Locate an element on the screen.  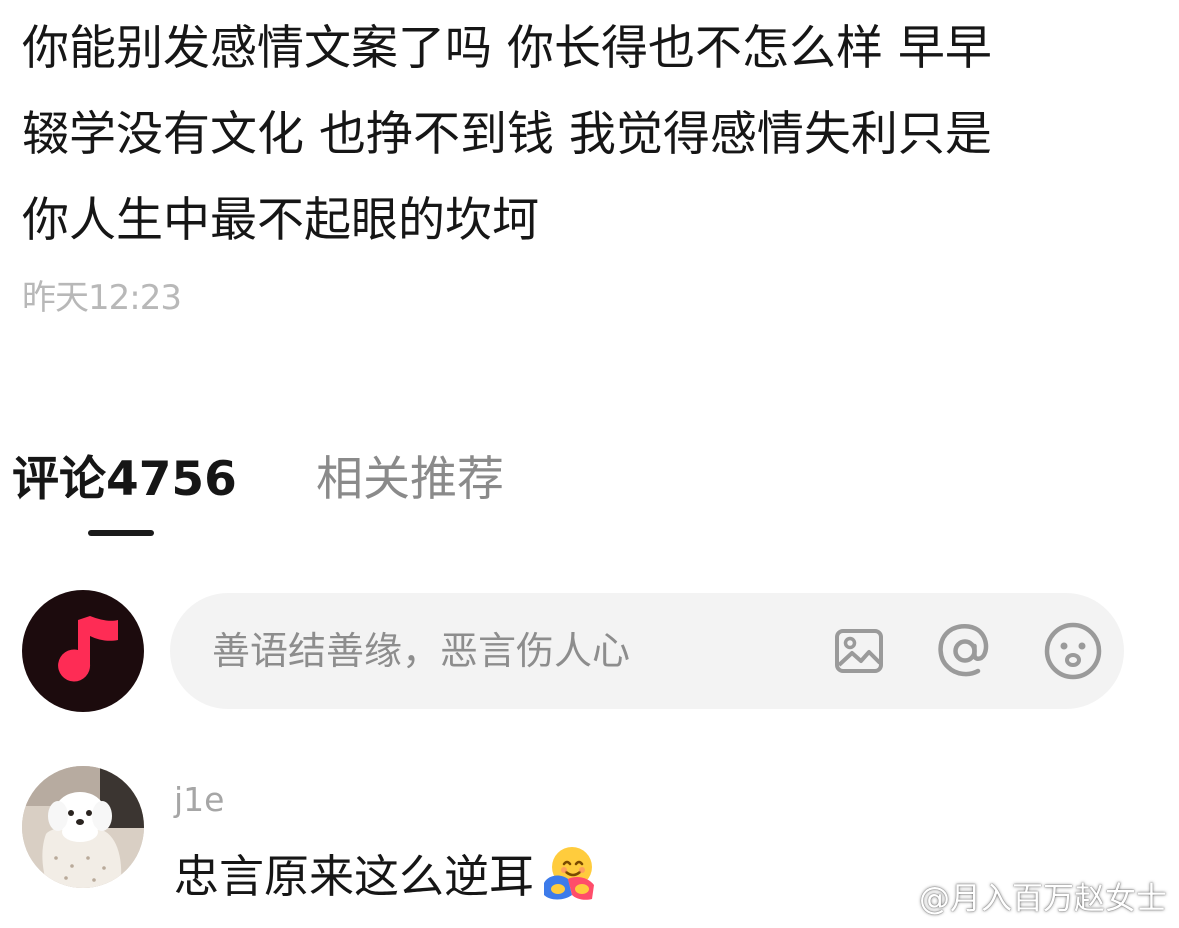
tab-related: 相关推荐 is located at coordinates (410, 474).